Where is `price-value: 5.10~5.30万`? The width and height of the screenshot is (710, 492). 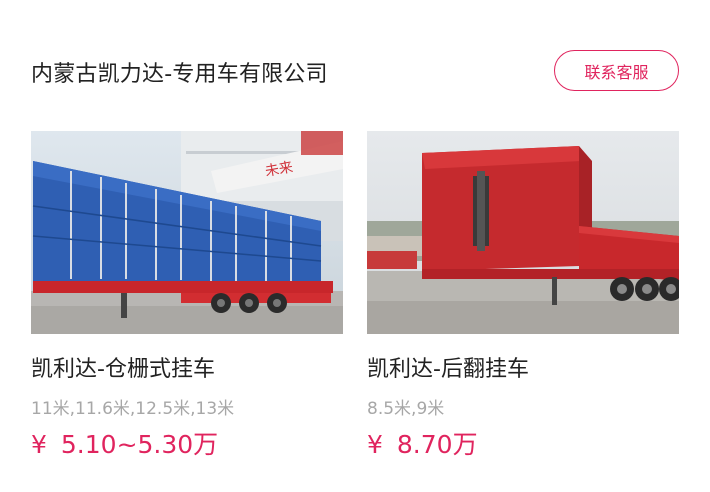
price-value: 5.10~5.30万 is located at coordinates (139, 444).